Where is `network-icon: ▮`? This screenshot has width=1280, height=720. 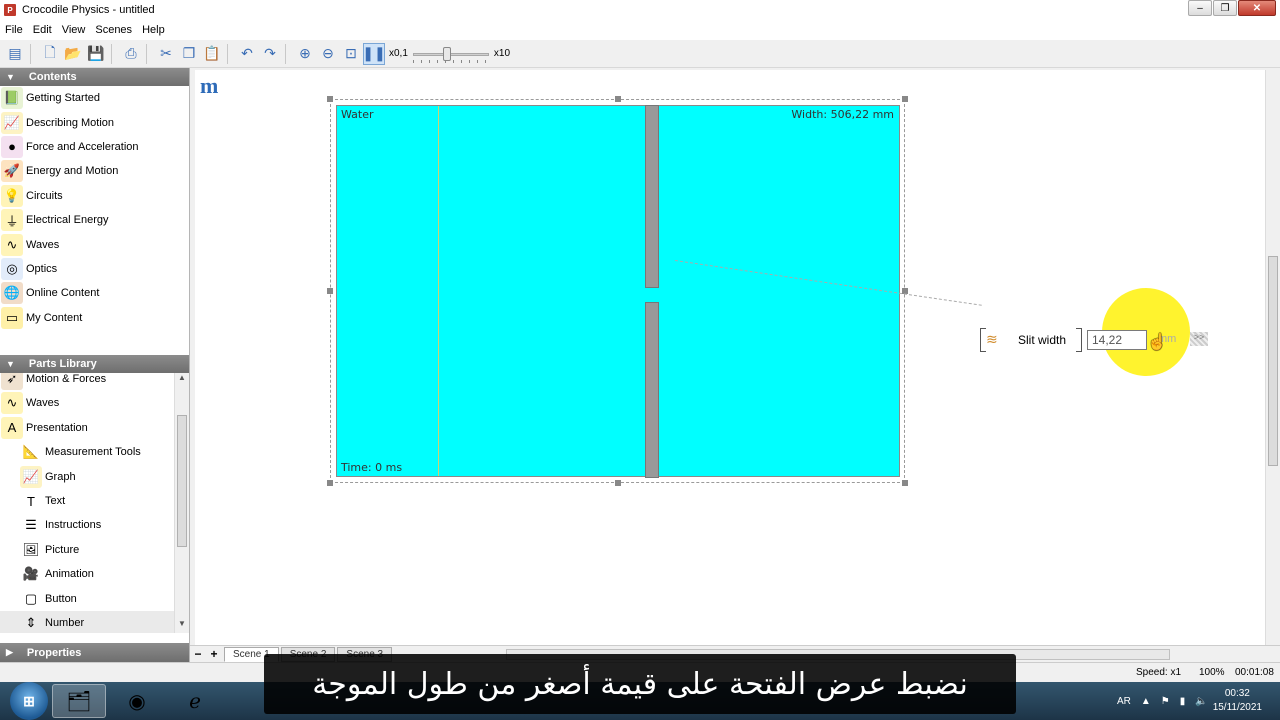
network-icon: ▮ is located at coordinates (1183, 701).